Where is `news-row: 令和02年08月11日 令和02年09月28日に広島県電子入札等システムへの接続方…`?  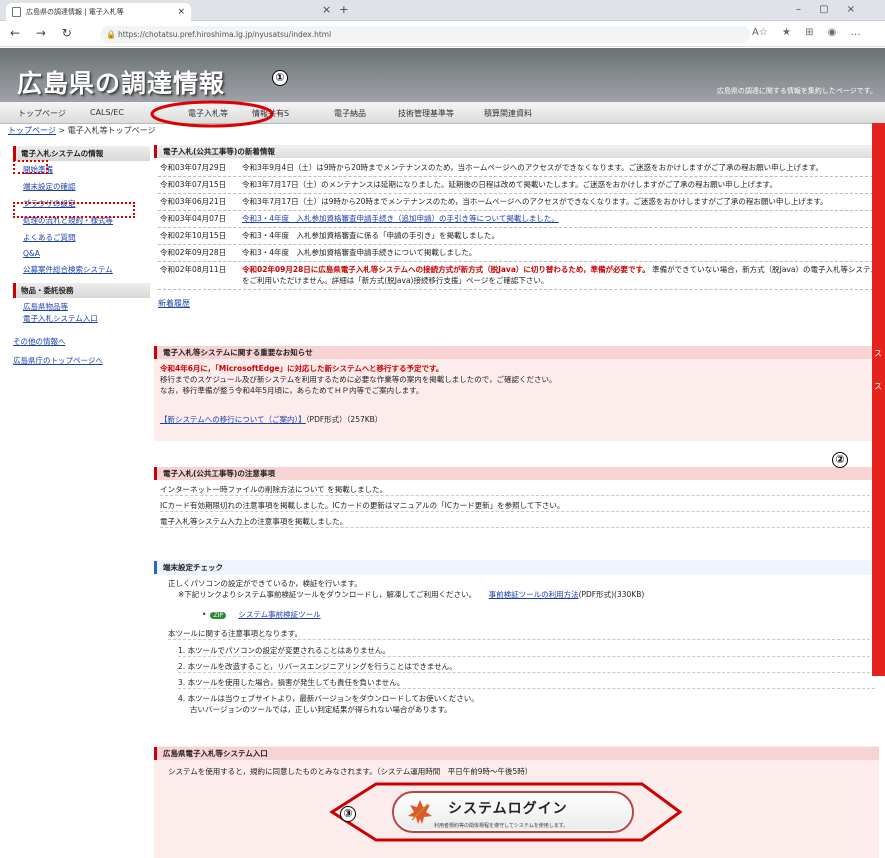 news-row: 令和02年08月11日 令和02年09月28日に広島県電子入札等システムへの接続方… is located at coordinates (518, 276).